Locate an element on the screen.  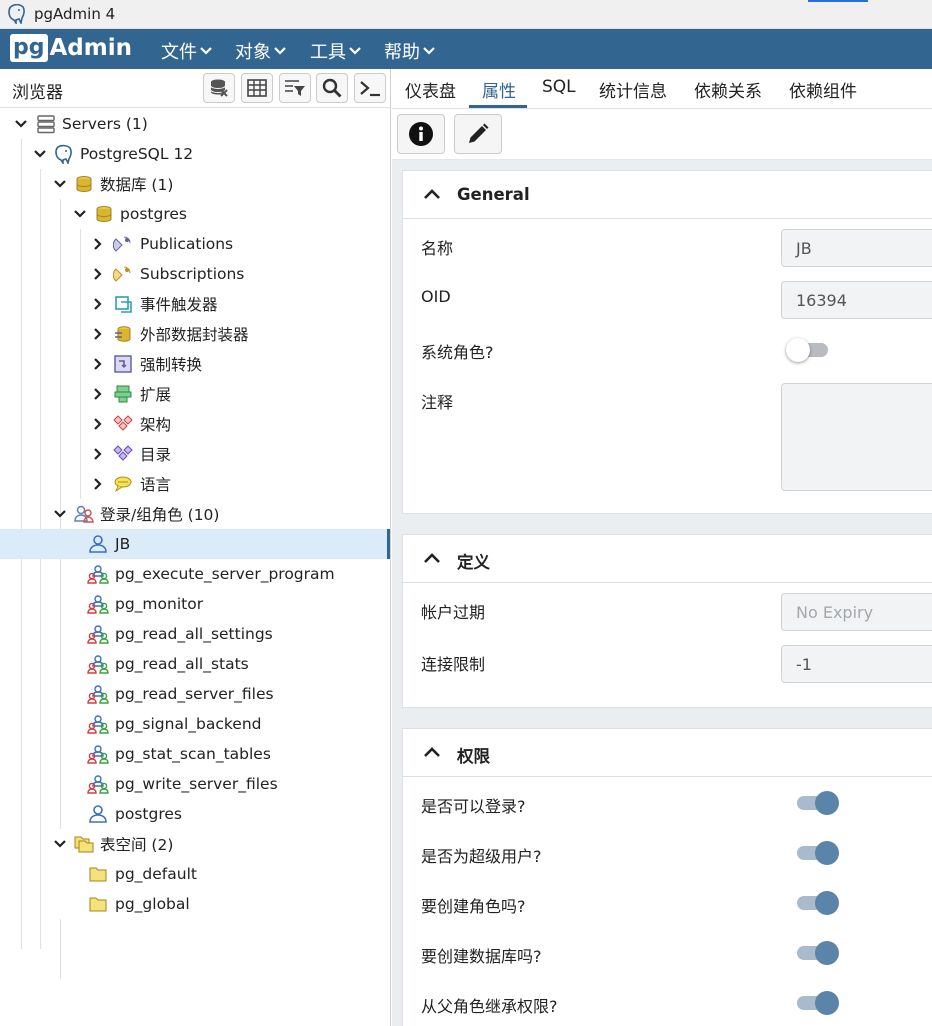
edit-button is located at coordinates (478, 134).